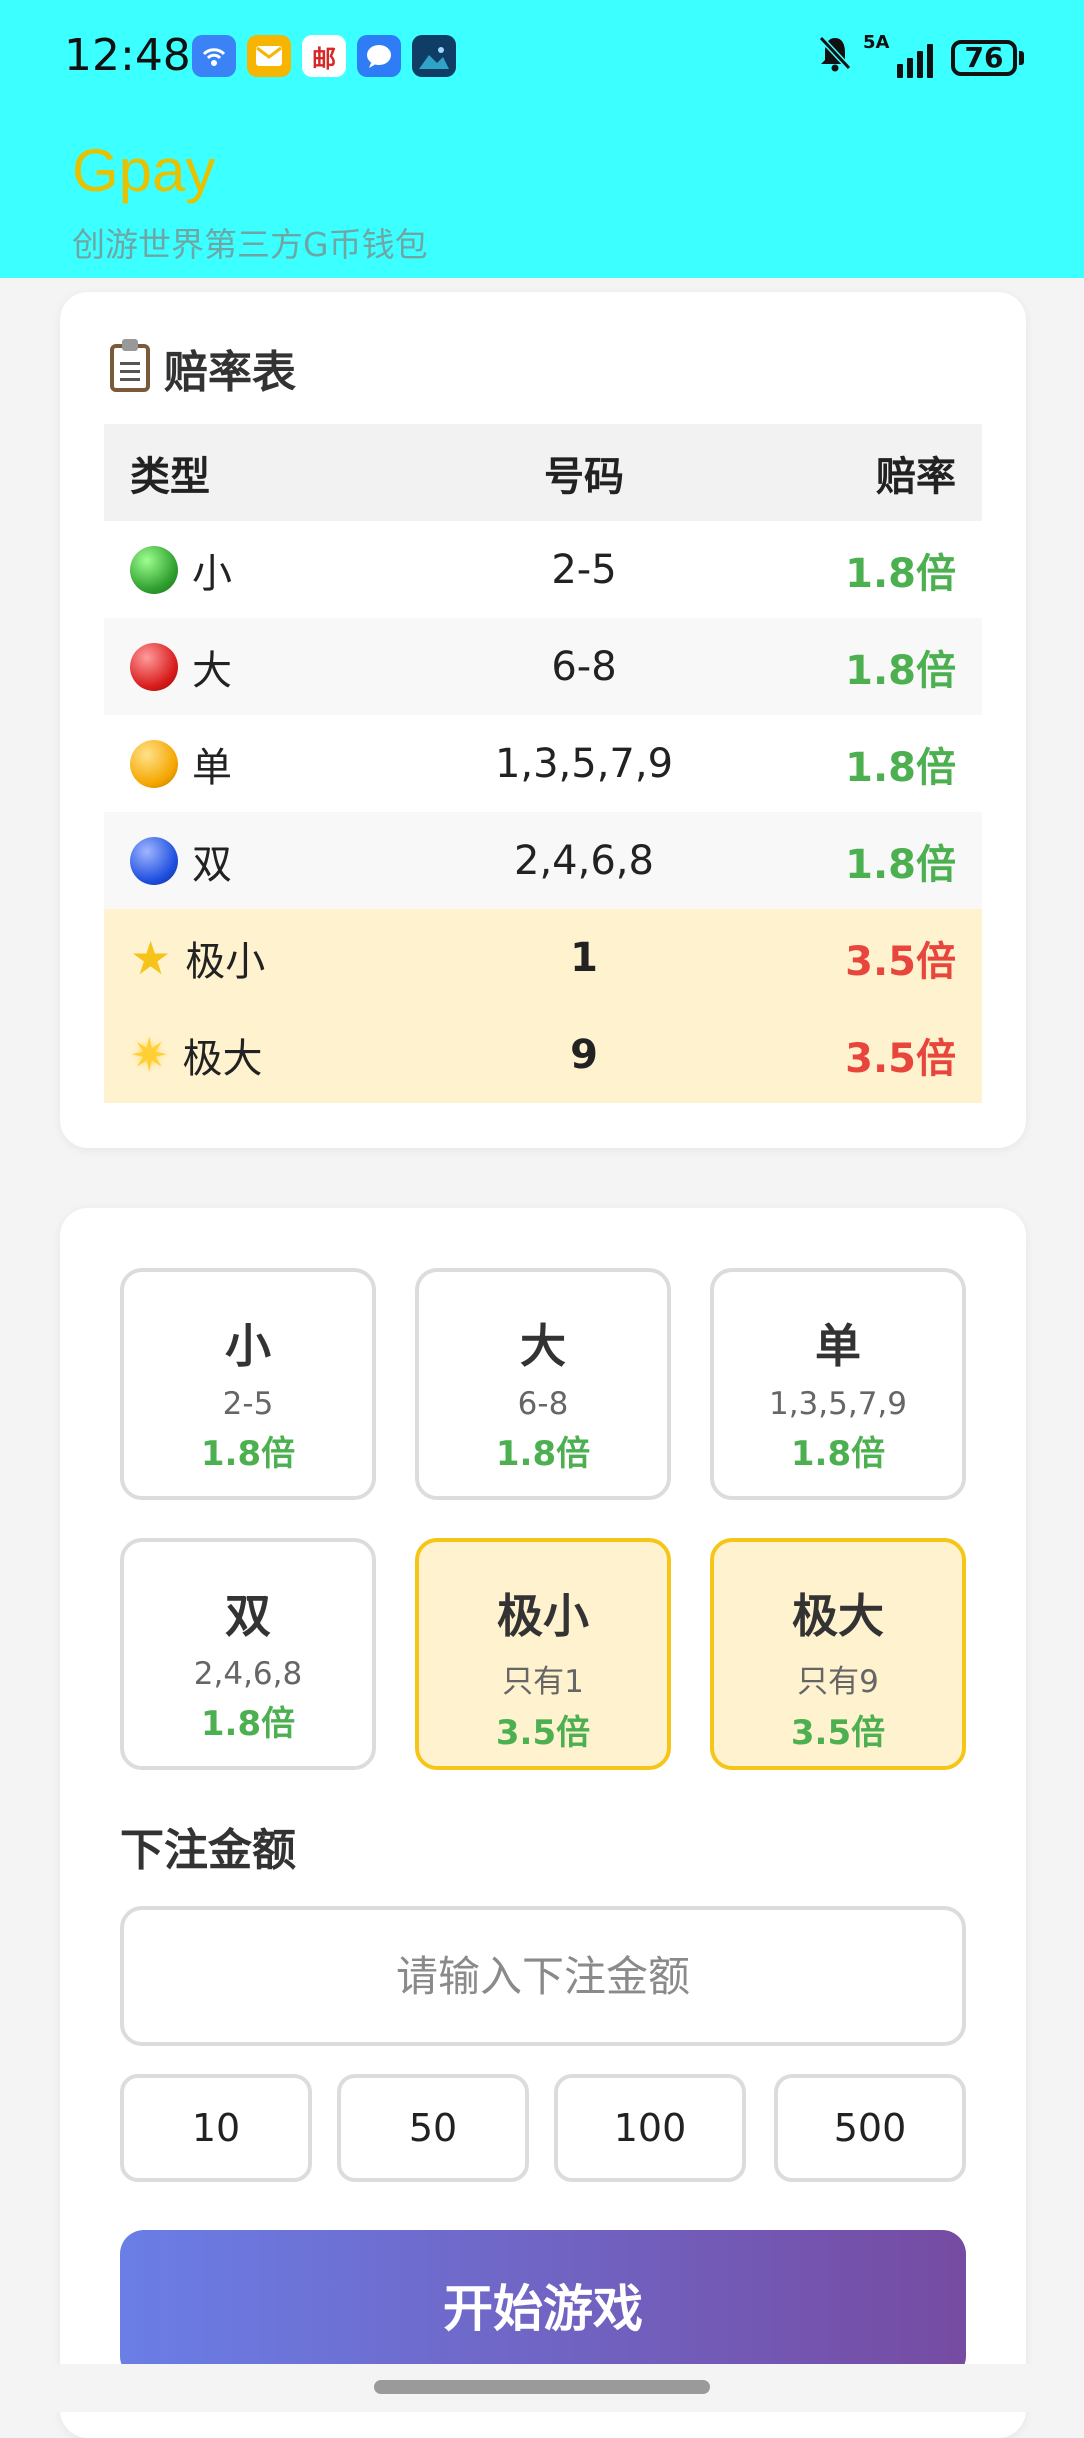 Image resolution: width=1084 pixels, height=2438 pixels. Describe the element at coordinates (248, 1674) in the screenshot. I see `option-range: 2,4,6,8` at that location.